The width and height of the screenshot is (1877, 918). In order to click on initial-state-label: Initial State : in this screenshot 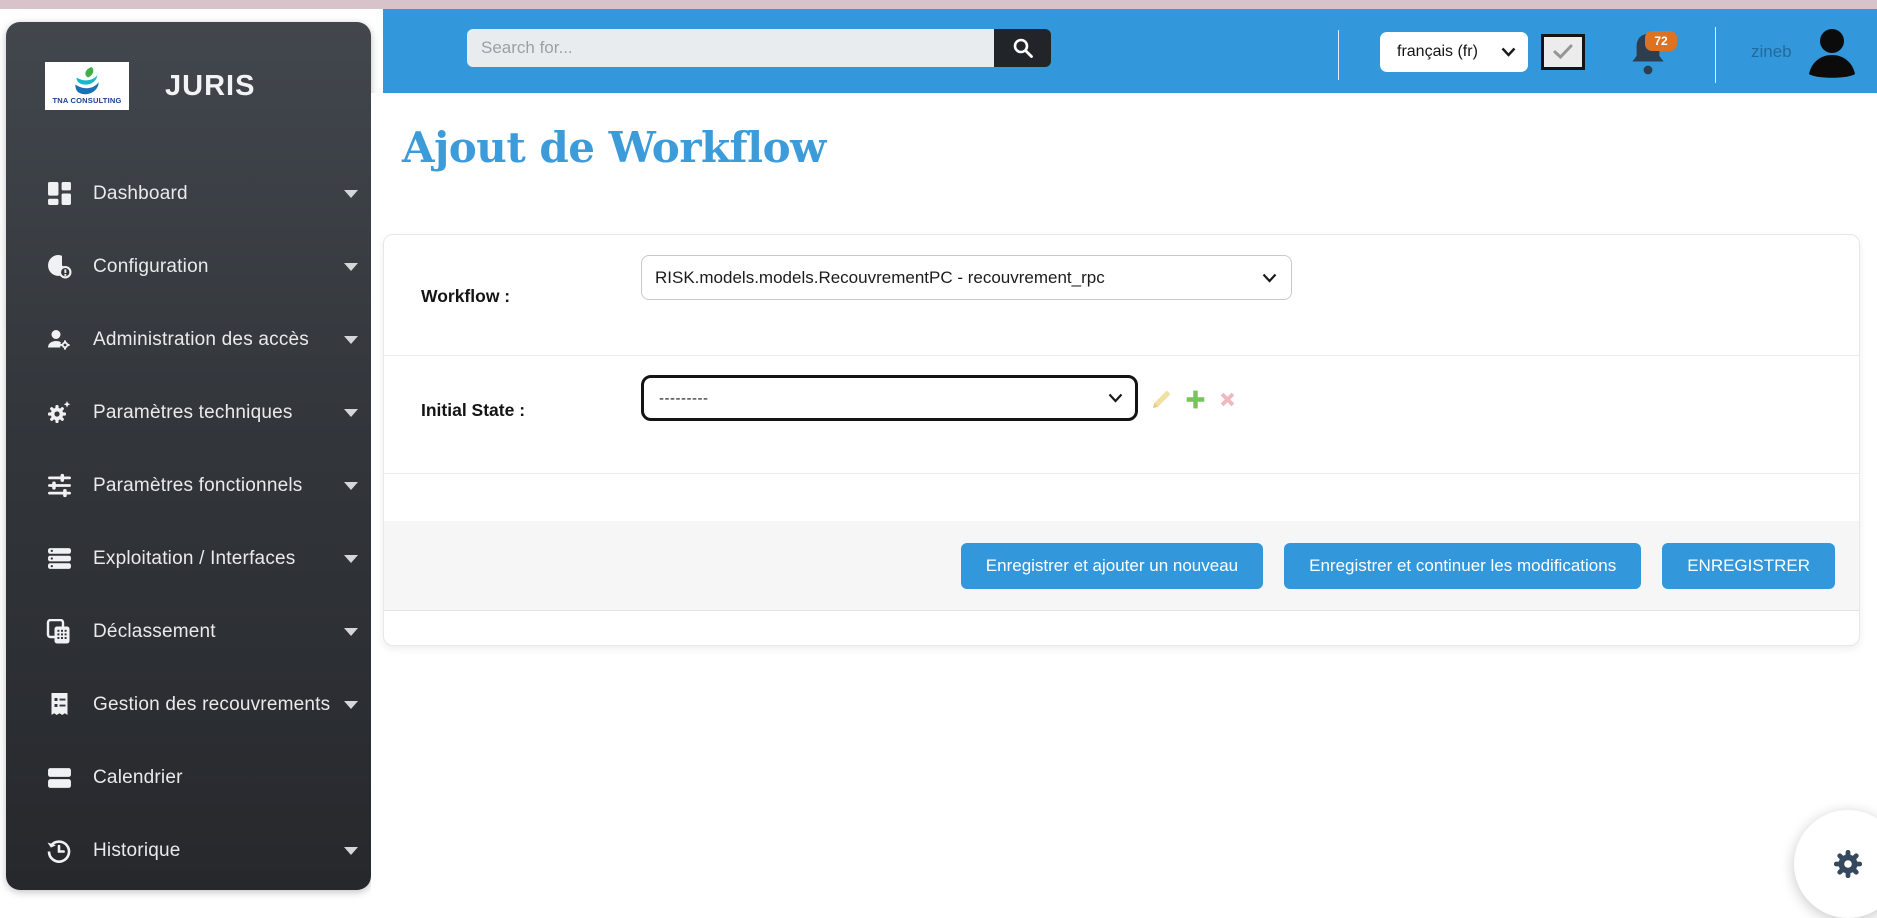, I will do `click(473, 410)`.